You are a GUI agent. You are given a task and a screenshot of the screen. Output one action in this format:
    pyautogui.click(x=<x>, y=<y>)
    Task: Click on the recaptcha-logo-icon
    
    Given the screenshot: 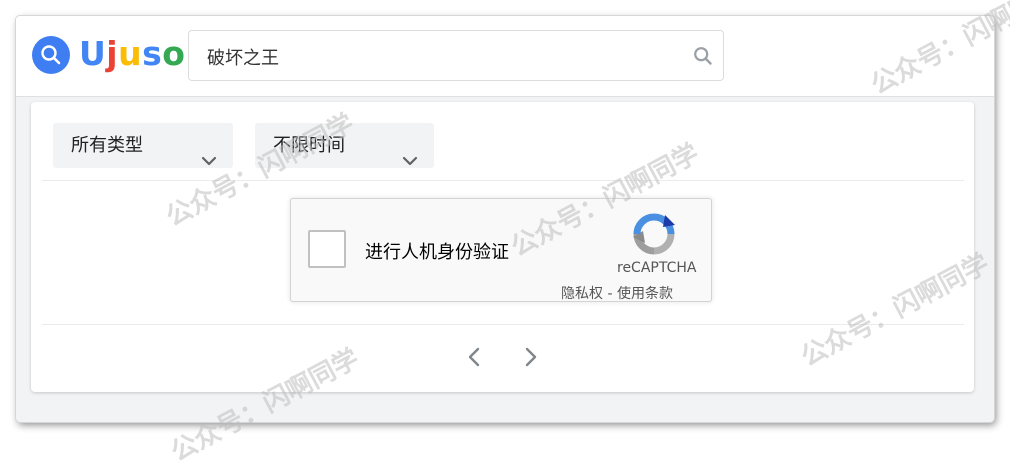 What is the action you would take?
    pyautogui.click(x=654, y=236)
    